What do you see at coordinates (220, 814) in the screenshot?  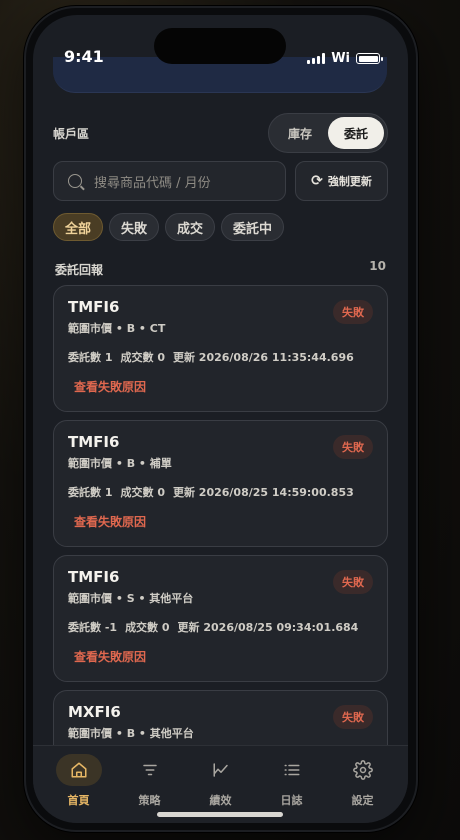 I see `home-indicator` at bounding box center [220, 814].